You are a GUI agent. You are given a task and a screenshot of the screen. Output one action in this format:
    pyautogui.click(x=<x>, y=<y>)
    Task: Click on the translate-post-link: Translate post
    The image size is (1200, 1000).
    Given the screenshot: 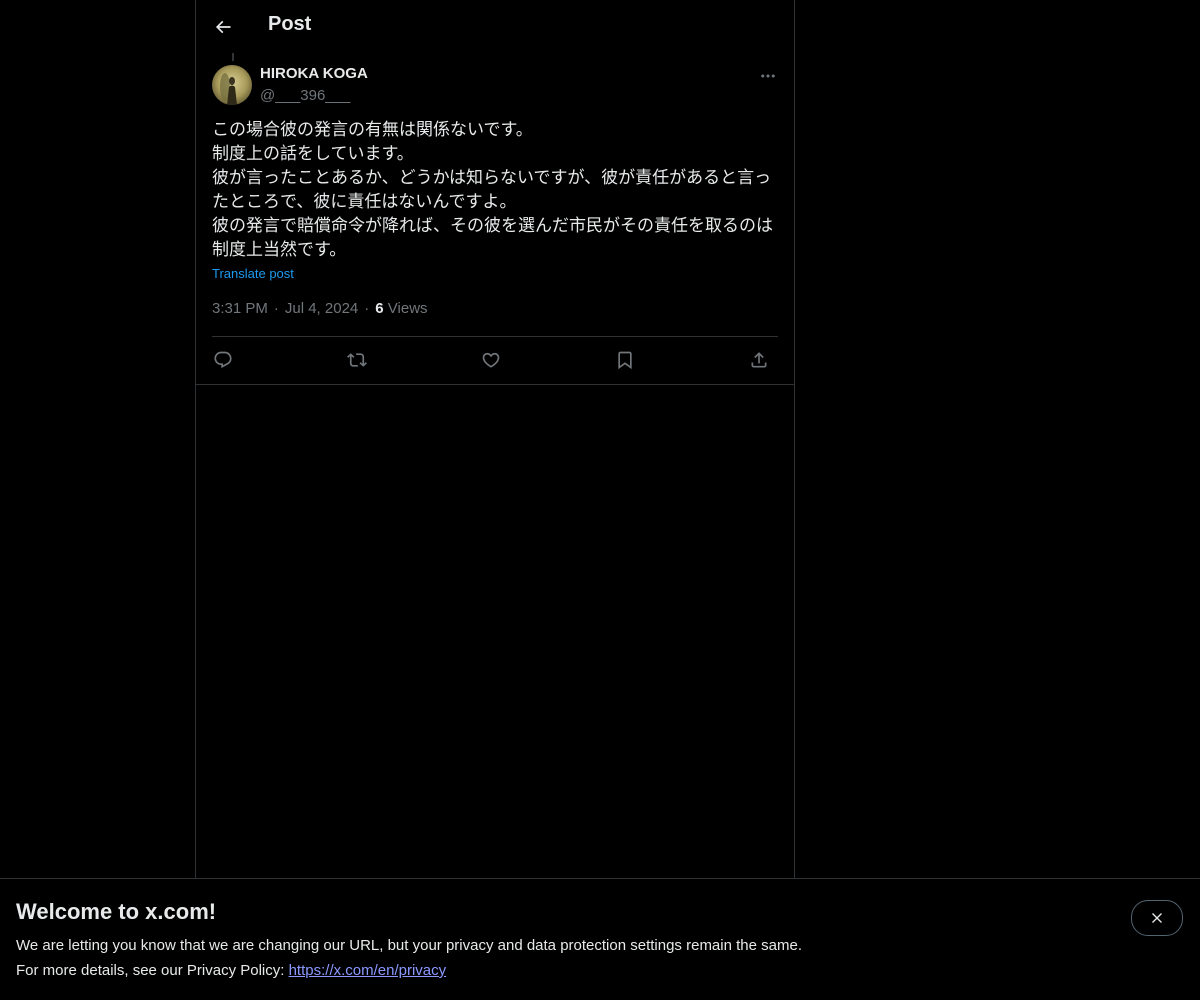 What is the action you would take?
    pyautogui.click(x=253, y=273)
    